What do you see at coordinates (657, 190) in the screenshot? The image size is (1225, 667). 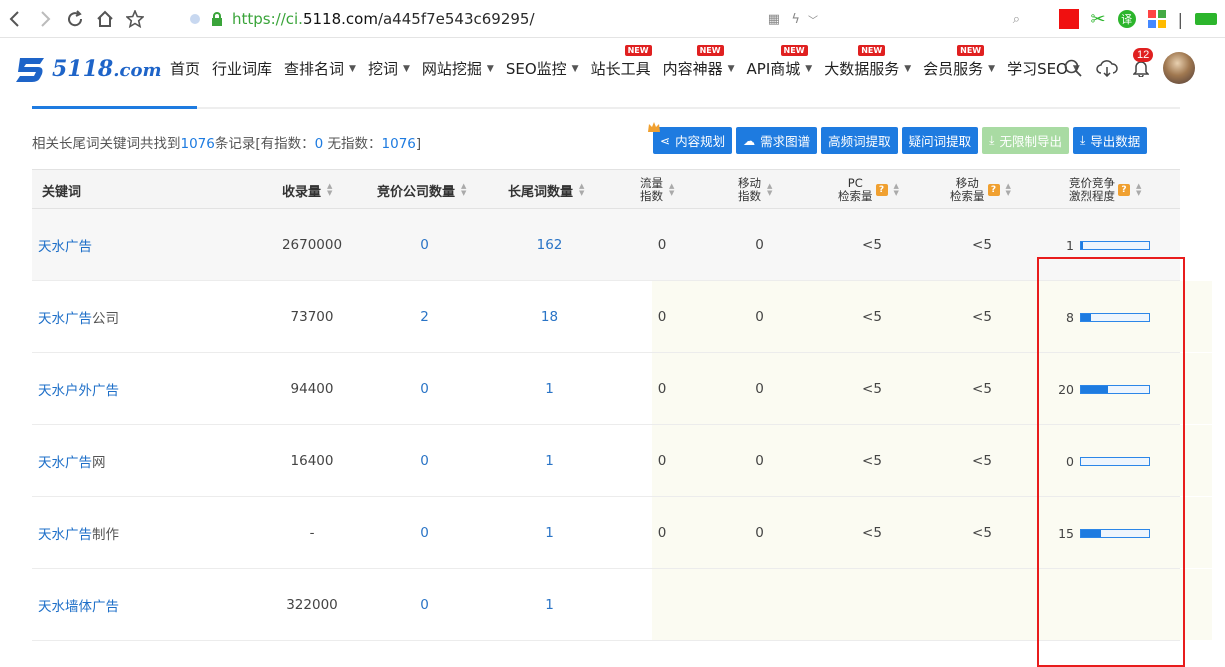 I see `col-traffic-index: 流量 指数 ▲ ▼` at bounding box center [657, 190].